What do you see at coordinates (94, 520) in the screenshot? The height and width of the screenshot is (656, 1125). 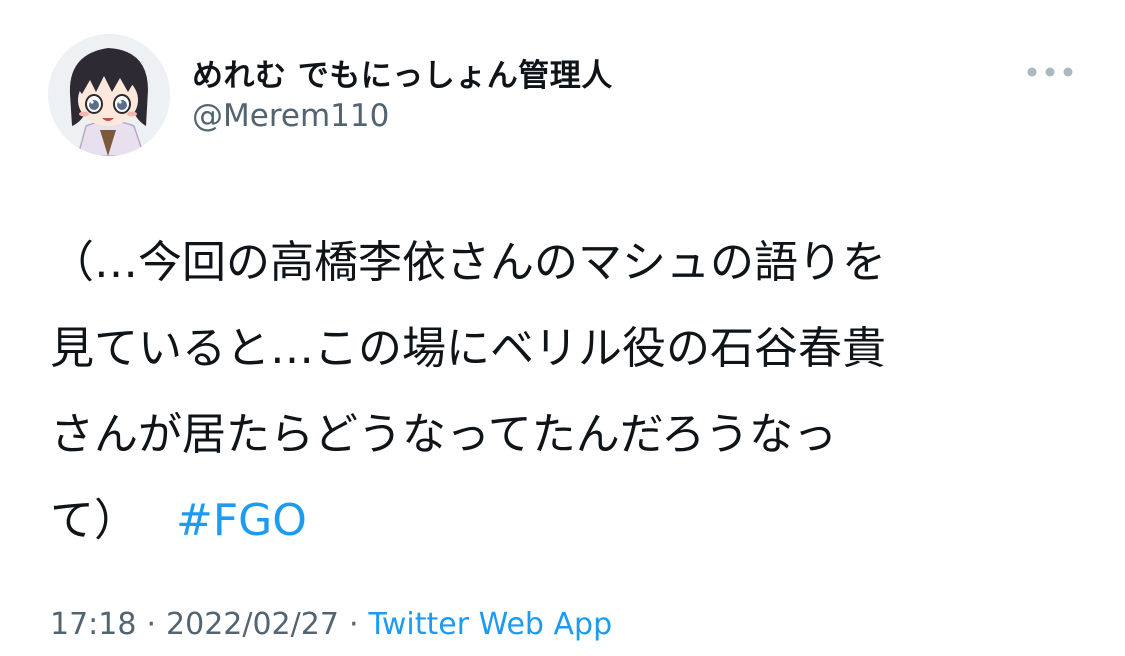 I see `tweet-text-fragment: て）` at bounding box center [94, 520].